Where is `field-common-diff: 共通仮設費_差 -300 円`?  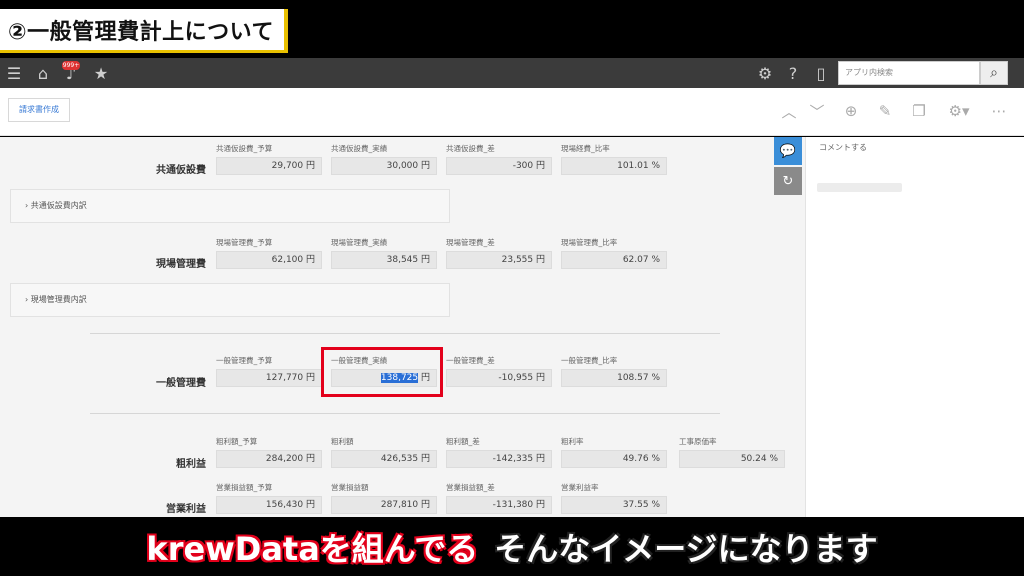 field-common-diff: 共通仮設費_差 -300 円 is located at coordinates (499, 159).